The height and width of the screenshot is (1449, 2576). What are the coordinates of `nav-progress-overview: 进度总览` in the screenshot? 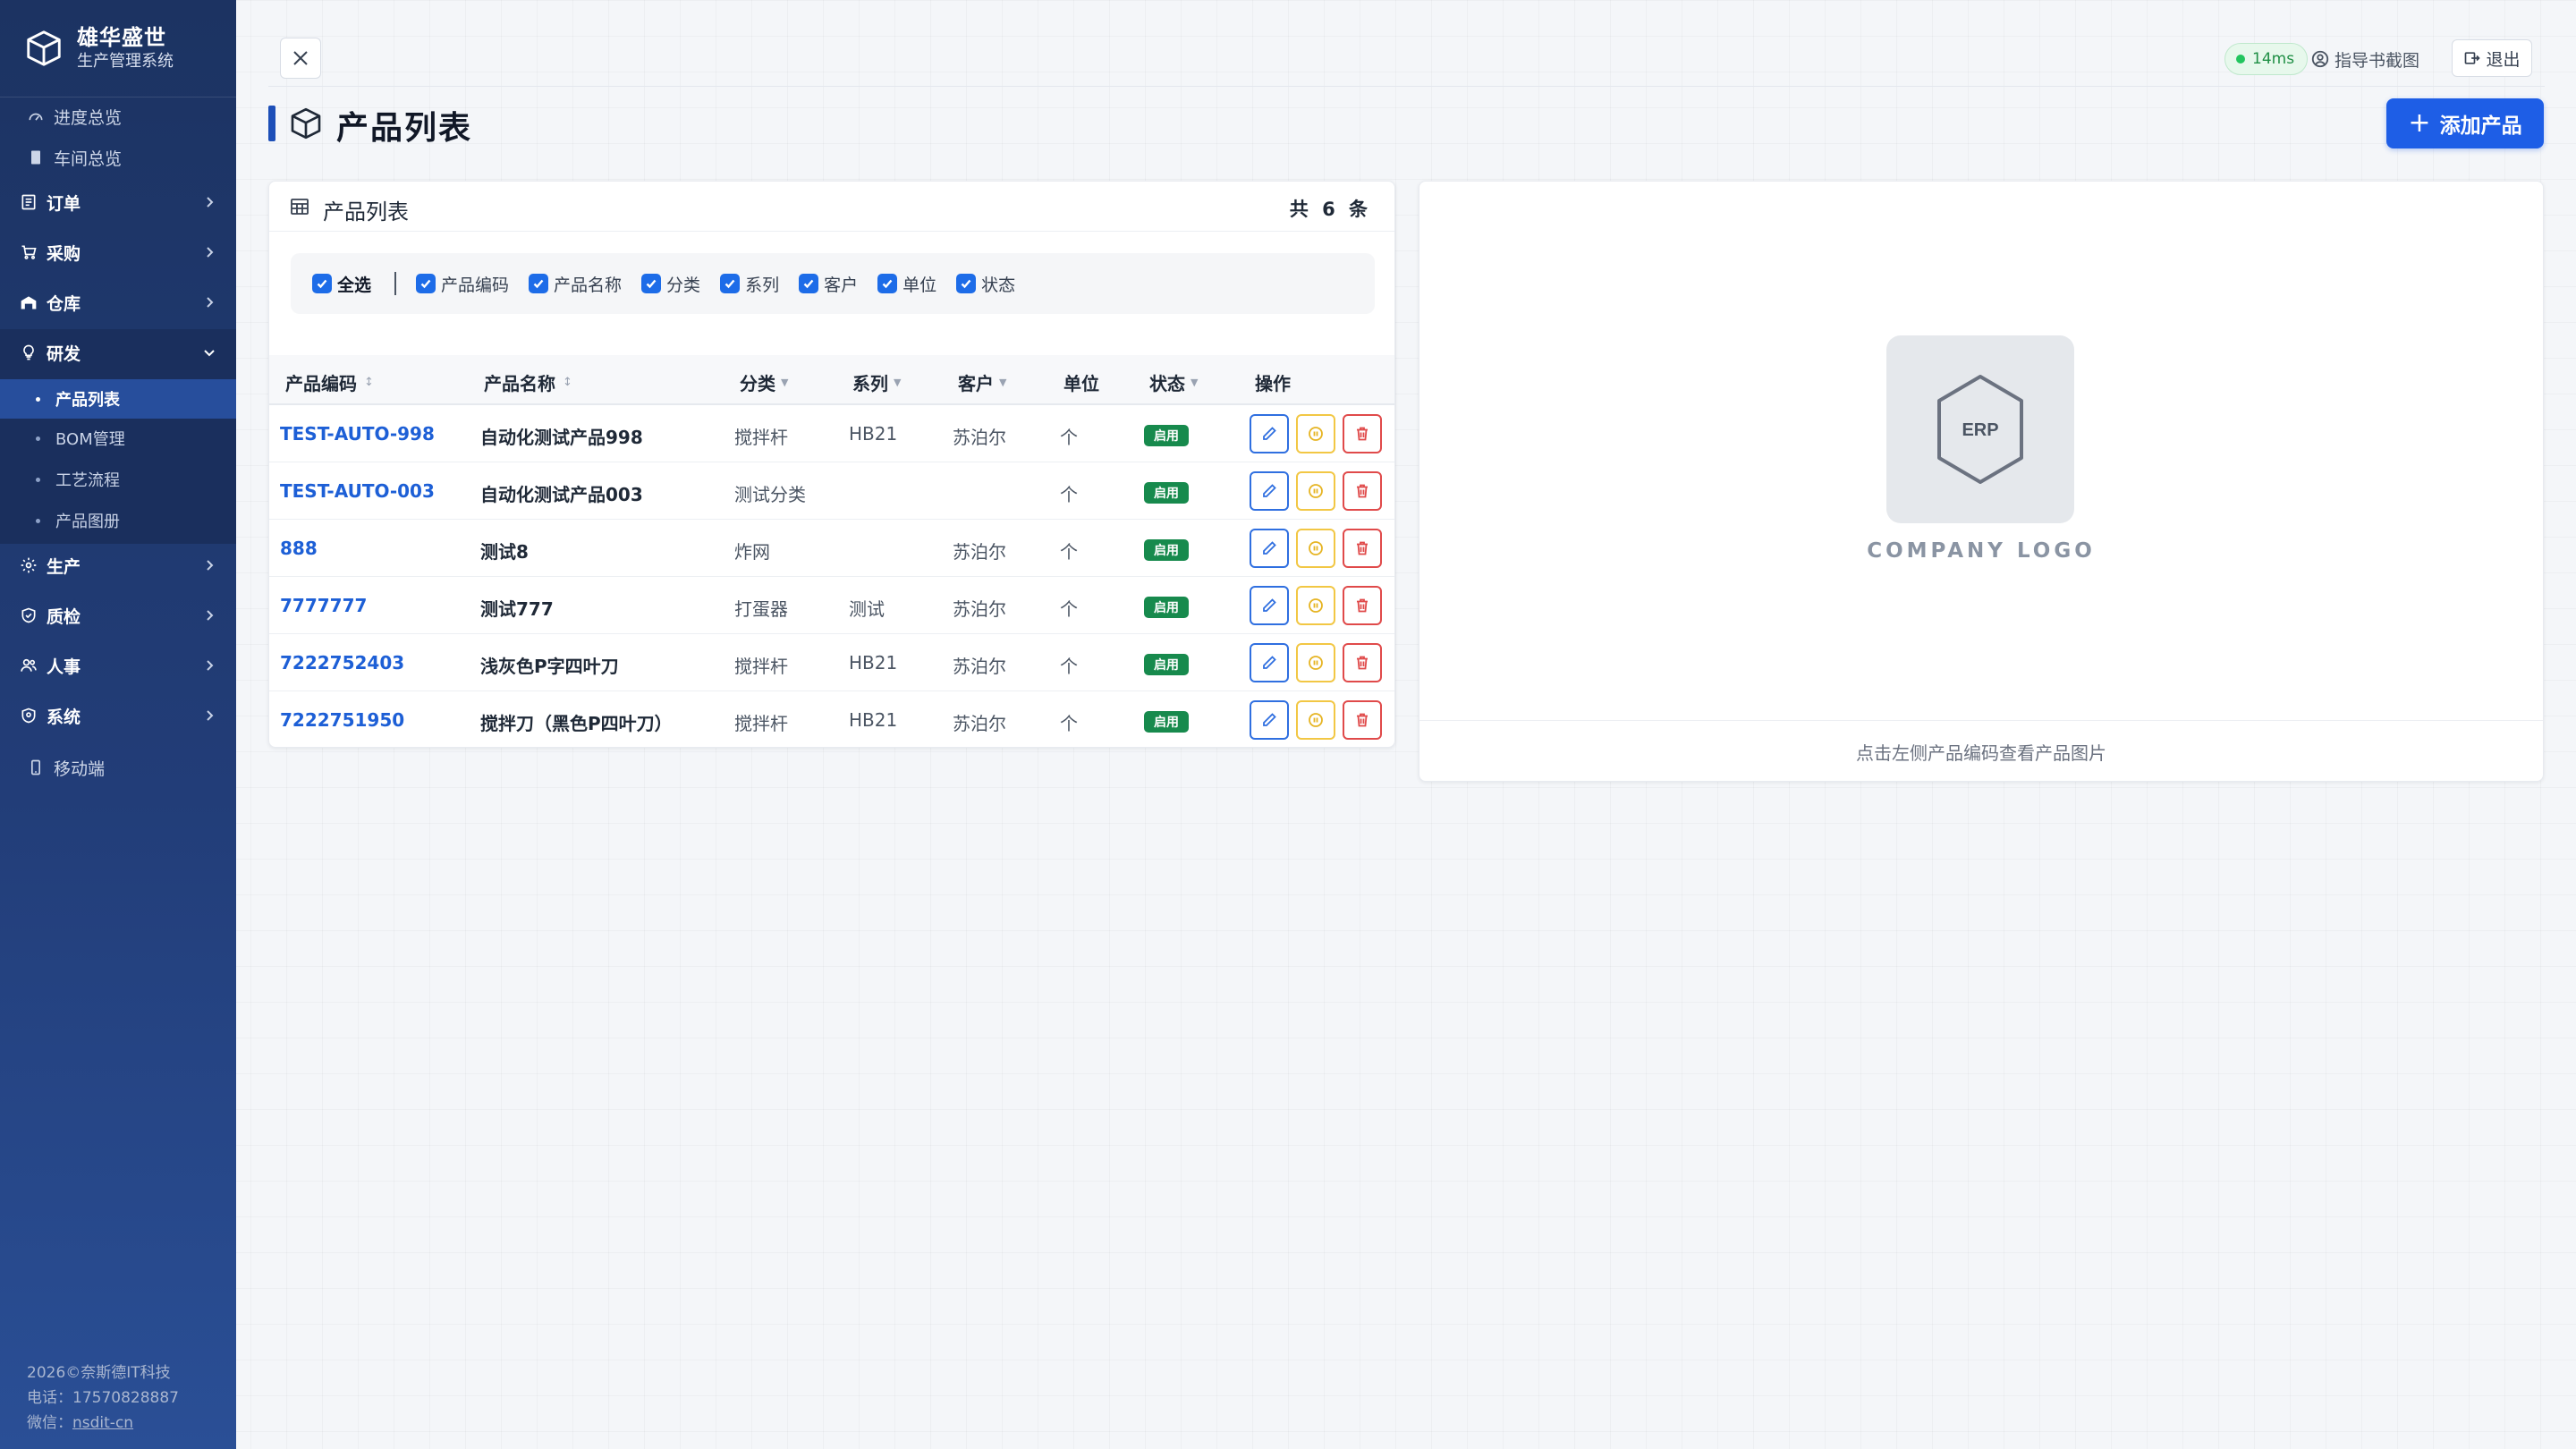 It's located at (118, 116).